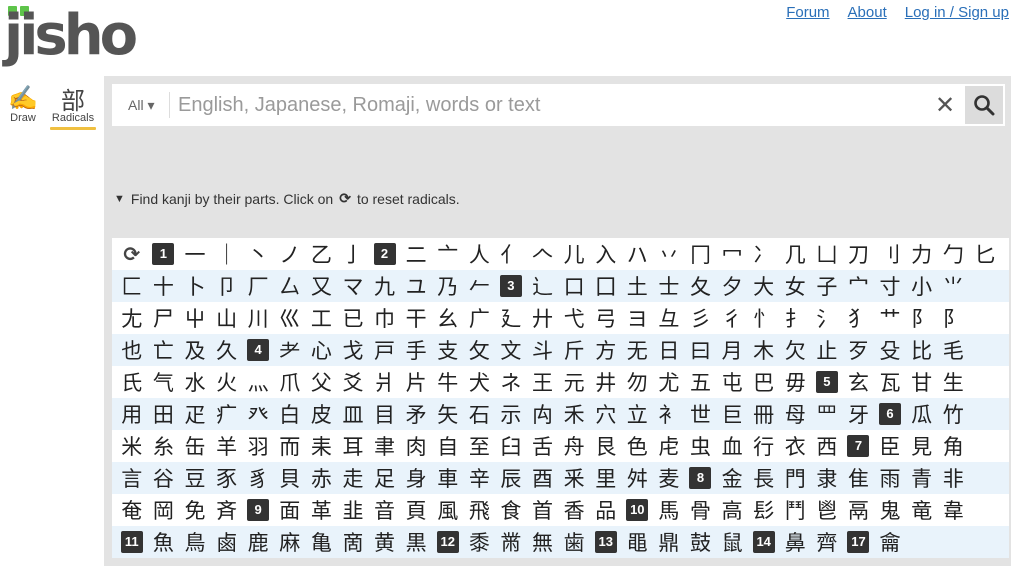  Describe the element at coordinates (606, 318) in the screenshot. I see `radical-cell: 弓` at that location.